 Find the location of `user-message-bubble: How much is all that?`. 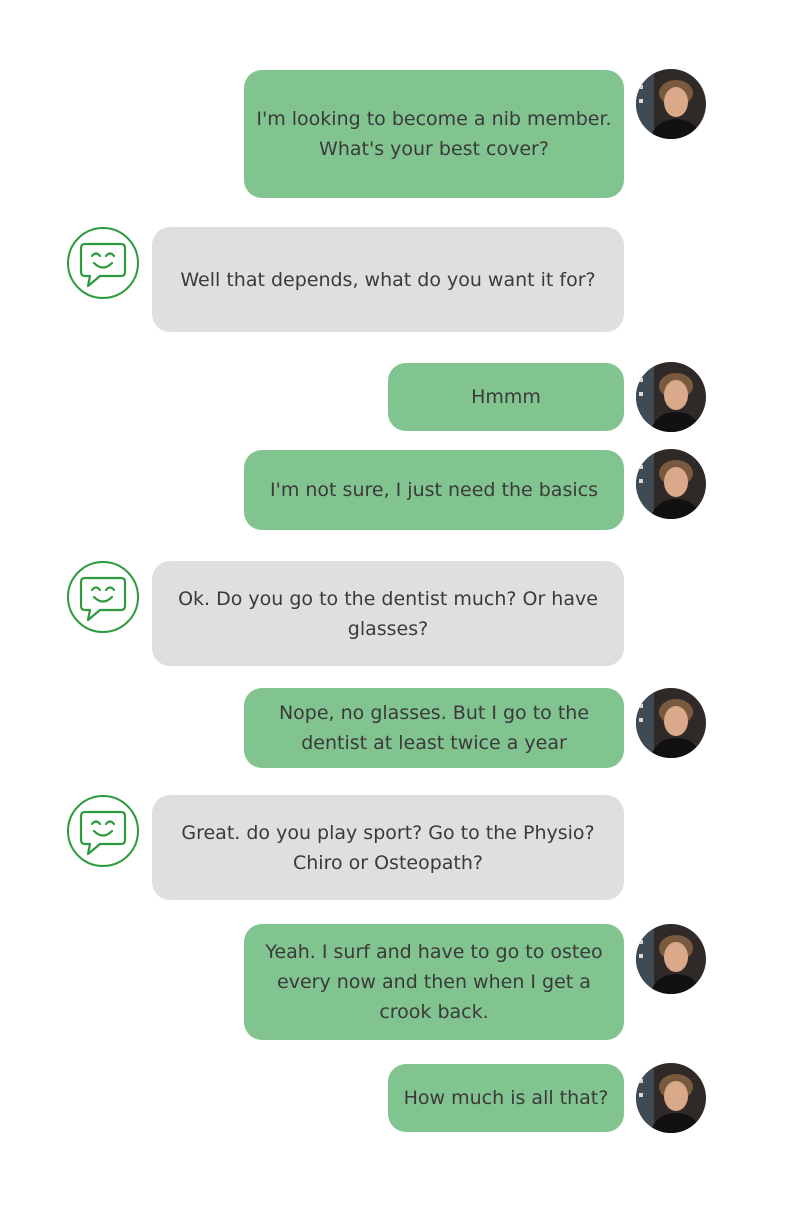

user-message-bubble: How much is all that? is located at coordinates (506, 1098).